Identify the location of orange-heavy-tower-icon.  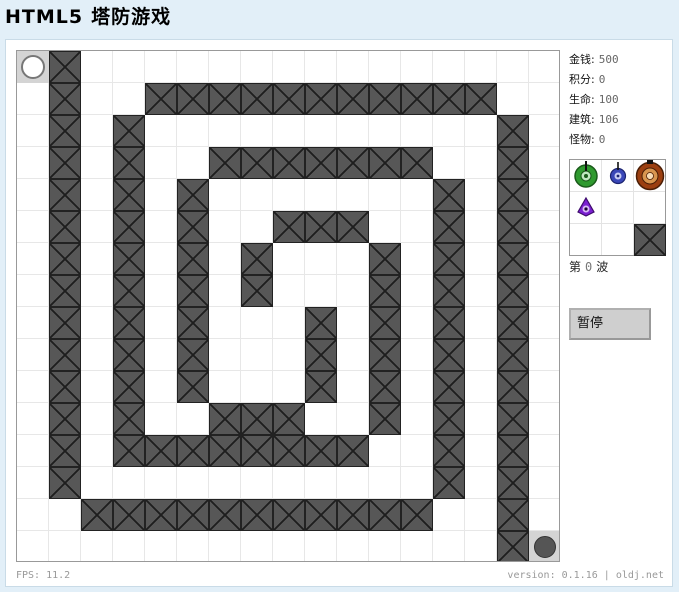
(650, 176).